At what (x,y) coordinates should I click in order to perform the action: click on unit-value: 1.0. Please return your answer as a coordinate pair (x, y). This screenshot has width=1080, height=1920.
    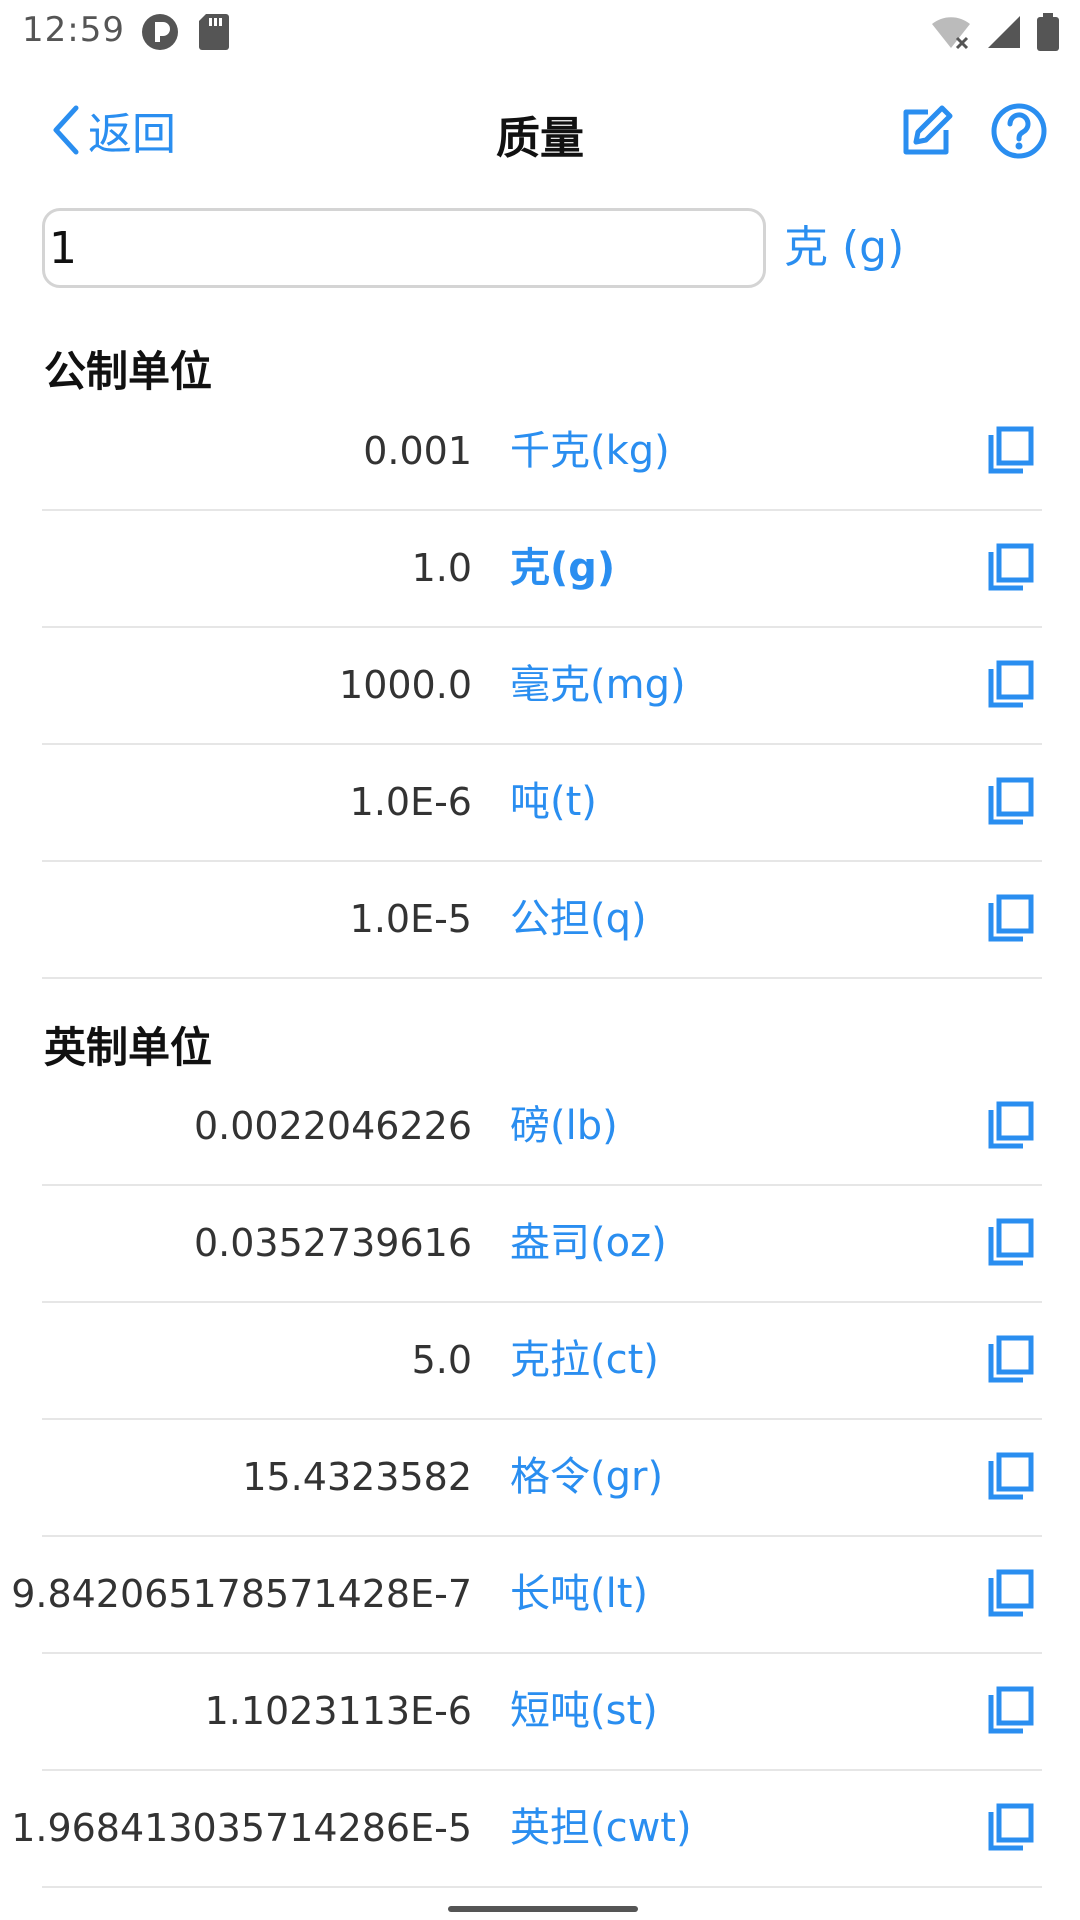
    Looking at the image, I should click on (441, 568).